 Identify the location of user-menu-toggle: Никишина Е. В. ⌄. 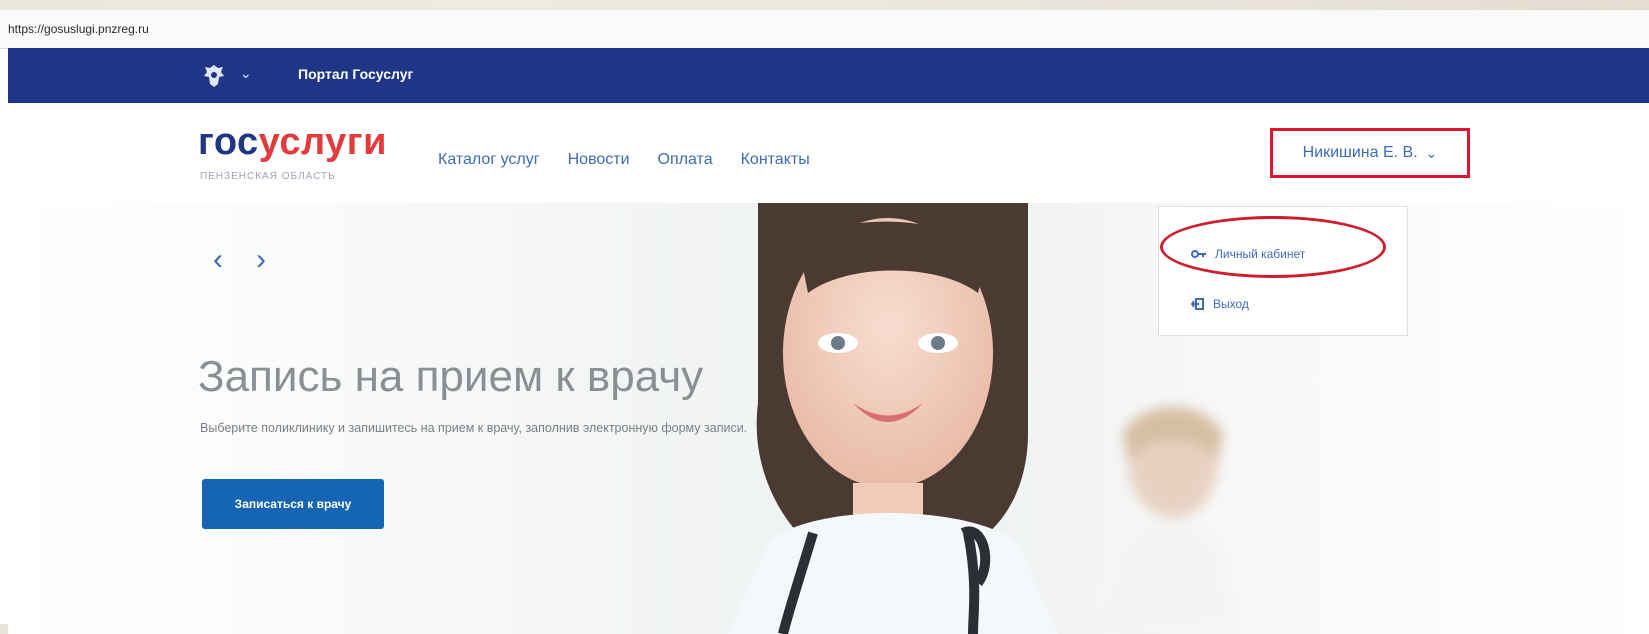
(1370, 153).